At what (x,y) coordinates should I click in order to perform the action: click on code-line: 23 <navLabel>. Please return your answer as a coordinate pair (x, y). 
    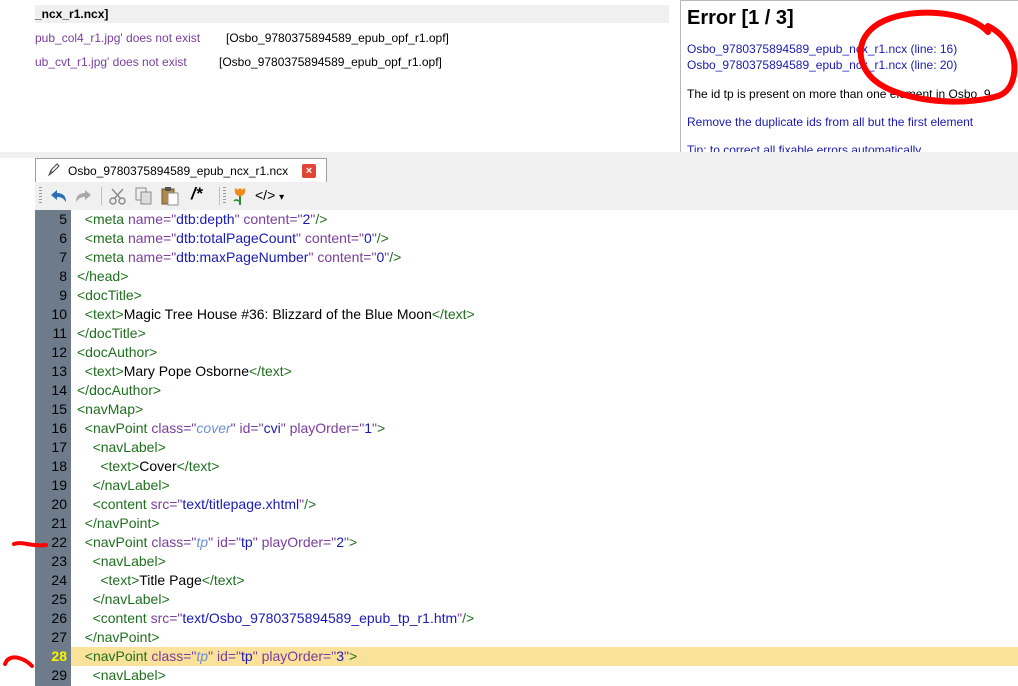
    Looking at the image, I should click on (526, 561).